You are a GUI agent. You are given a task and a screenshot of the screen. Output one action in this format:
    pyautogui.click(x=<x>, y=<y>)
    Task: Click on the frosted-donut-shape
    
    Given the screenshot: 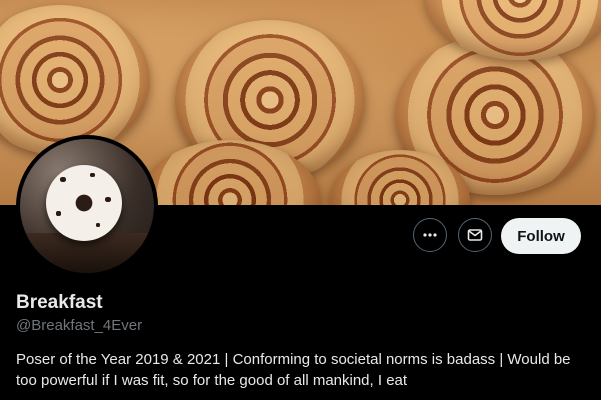 What is the action you would take?
    pyautogui.click(x=84, y=203)
    